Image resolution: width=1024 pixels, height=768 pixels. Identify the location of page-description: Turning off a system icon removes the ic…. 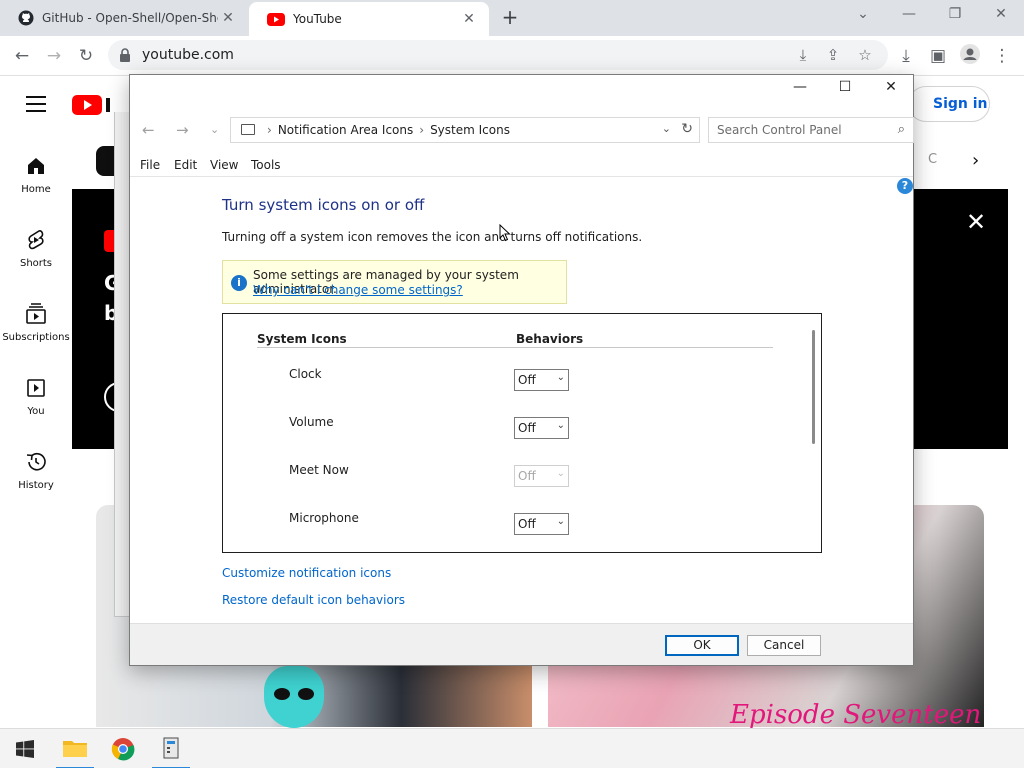
(432, 237).